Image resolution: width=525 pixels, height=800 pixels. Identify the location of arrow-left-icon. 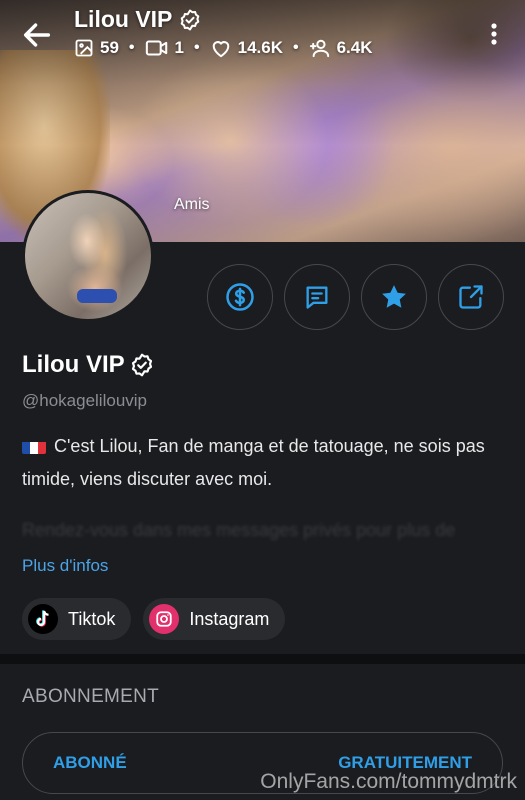
(37, 35).